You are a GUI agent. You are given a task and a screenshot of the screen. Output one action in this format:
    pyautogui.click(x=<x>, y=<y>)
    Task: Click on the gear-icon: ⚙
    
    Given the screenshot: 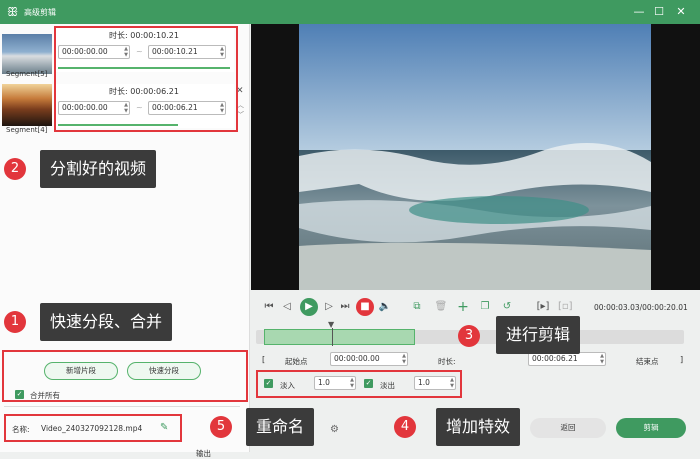 What is the action you would take?
    pyautogui.click(x=334, y=429)
    